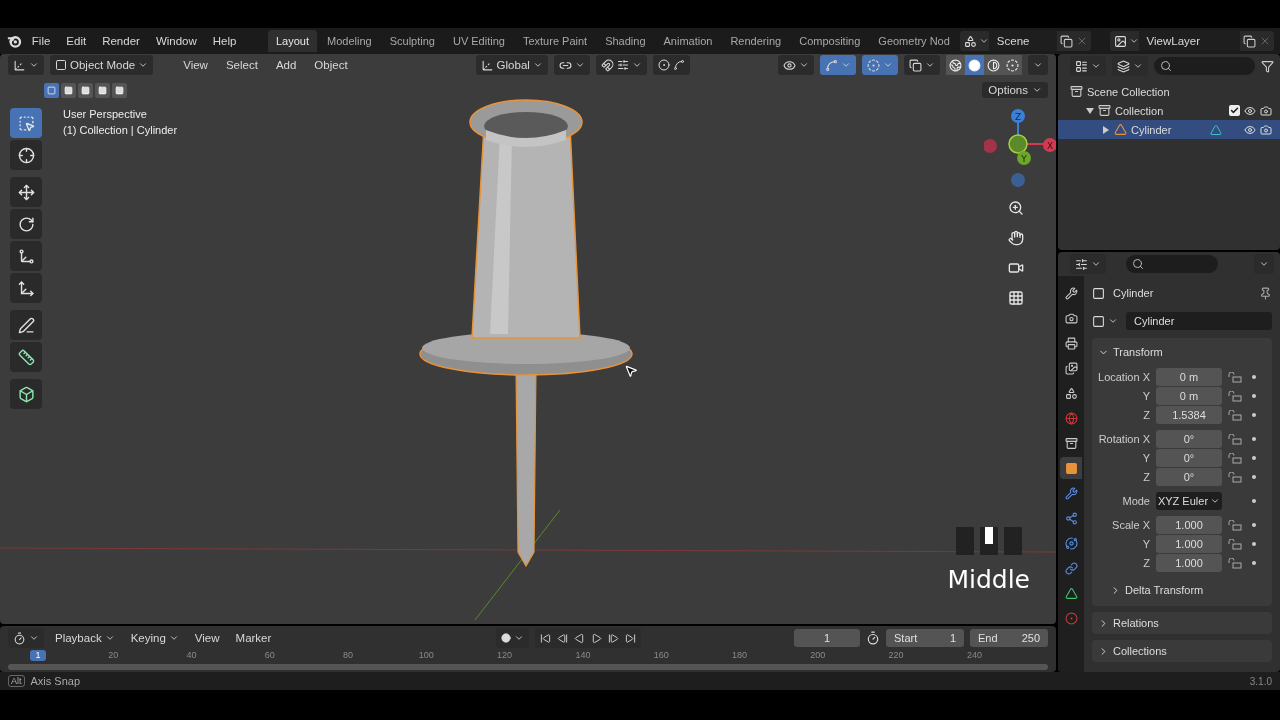 The width and height of the screenshot is (1280, 720). Describe the element at coordinates (26, 394) in the screenshot. I see `add-cube-tool` at that location.